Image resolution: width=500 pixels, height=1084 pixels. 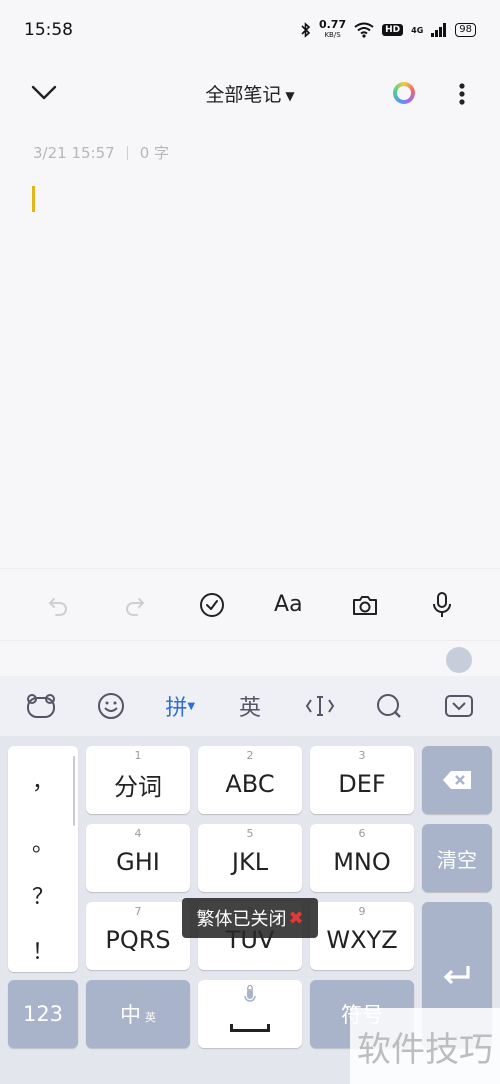 What do you see at coordinates (250, 1014) in the screenshot?
I see `space-key: 0` at bounding box center [250, 1014].